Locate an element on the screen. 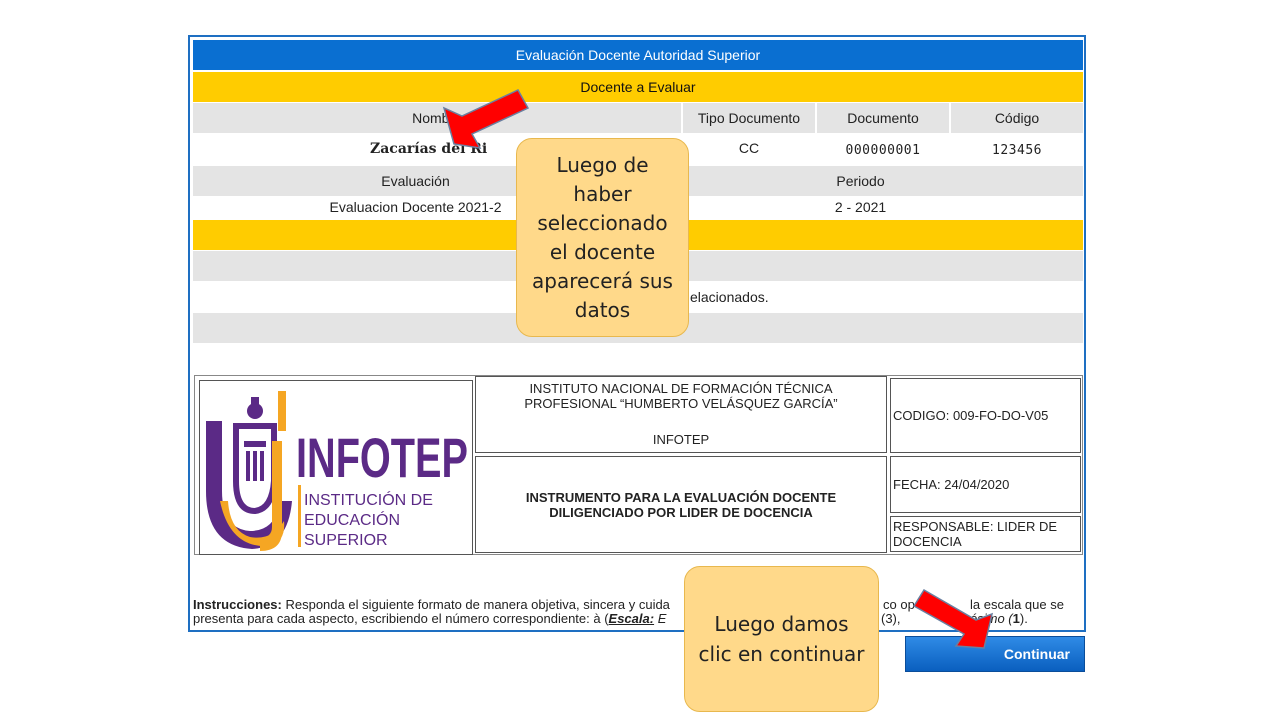  header-periodo: Periodo is located at coordinates (860, 181).